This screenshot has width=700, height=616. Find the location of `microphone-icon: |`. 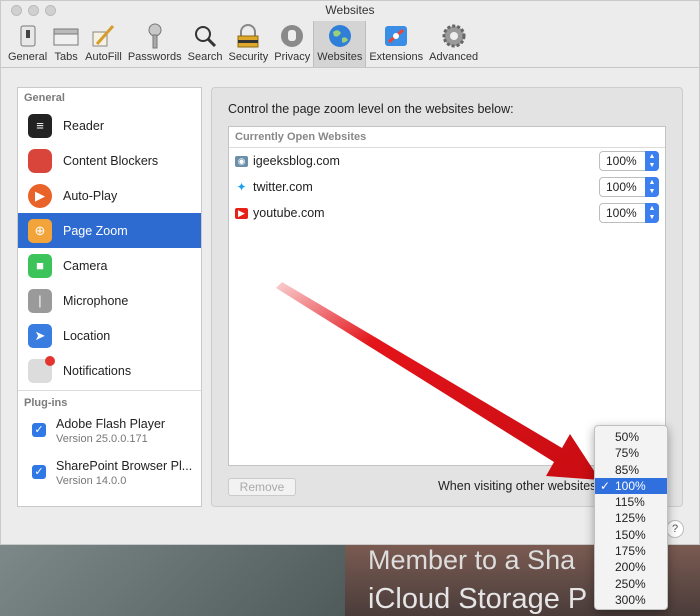

microphone-icon: | is located at coordinates (40, 300).